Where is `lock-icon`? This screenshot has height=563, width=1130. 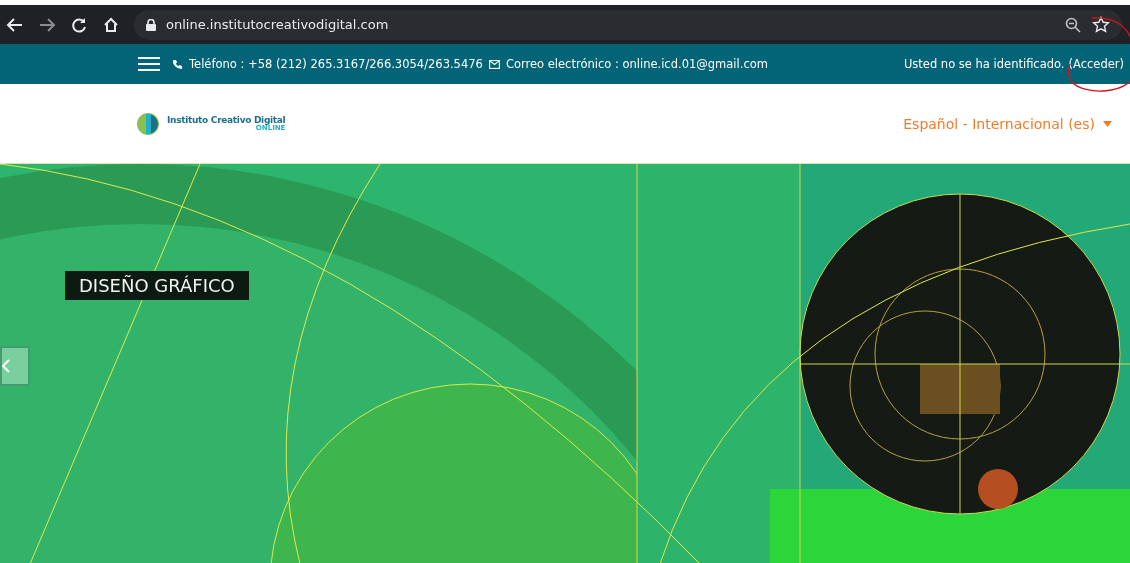 lock-icon is located at coordinates (151, 24).